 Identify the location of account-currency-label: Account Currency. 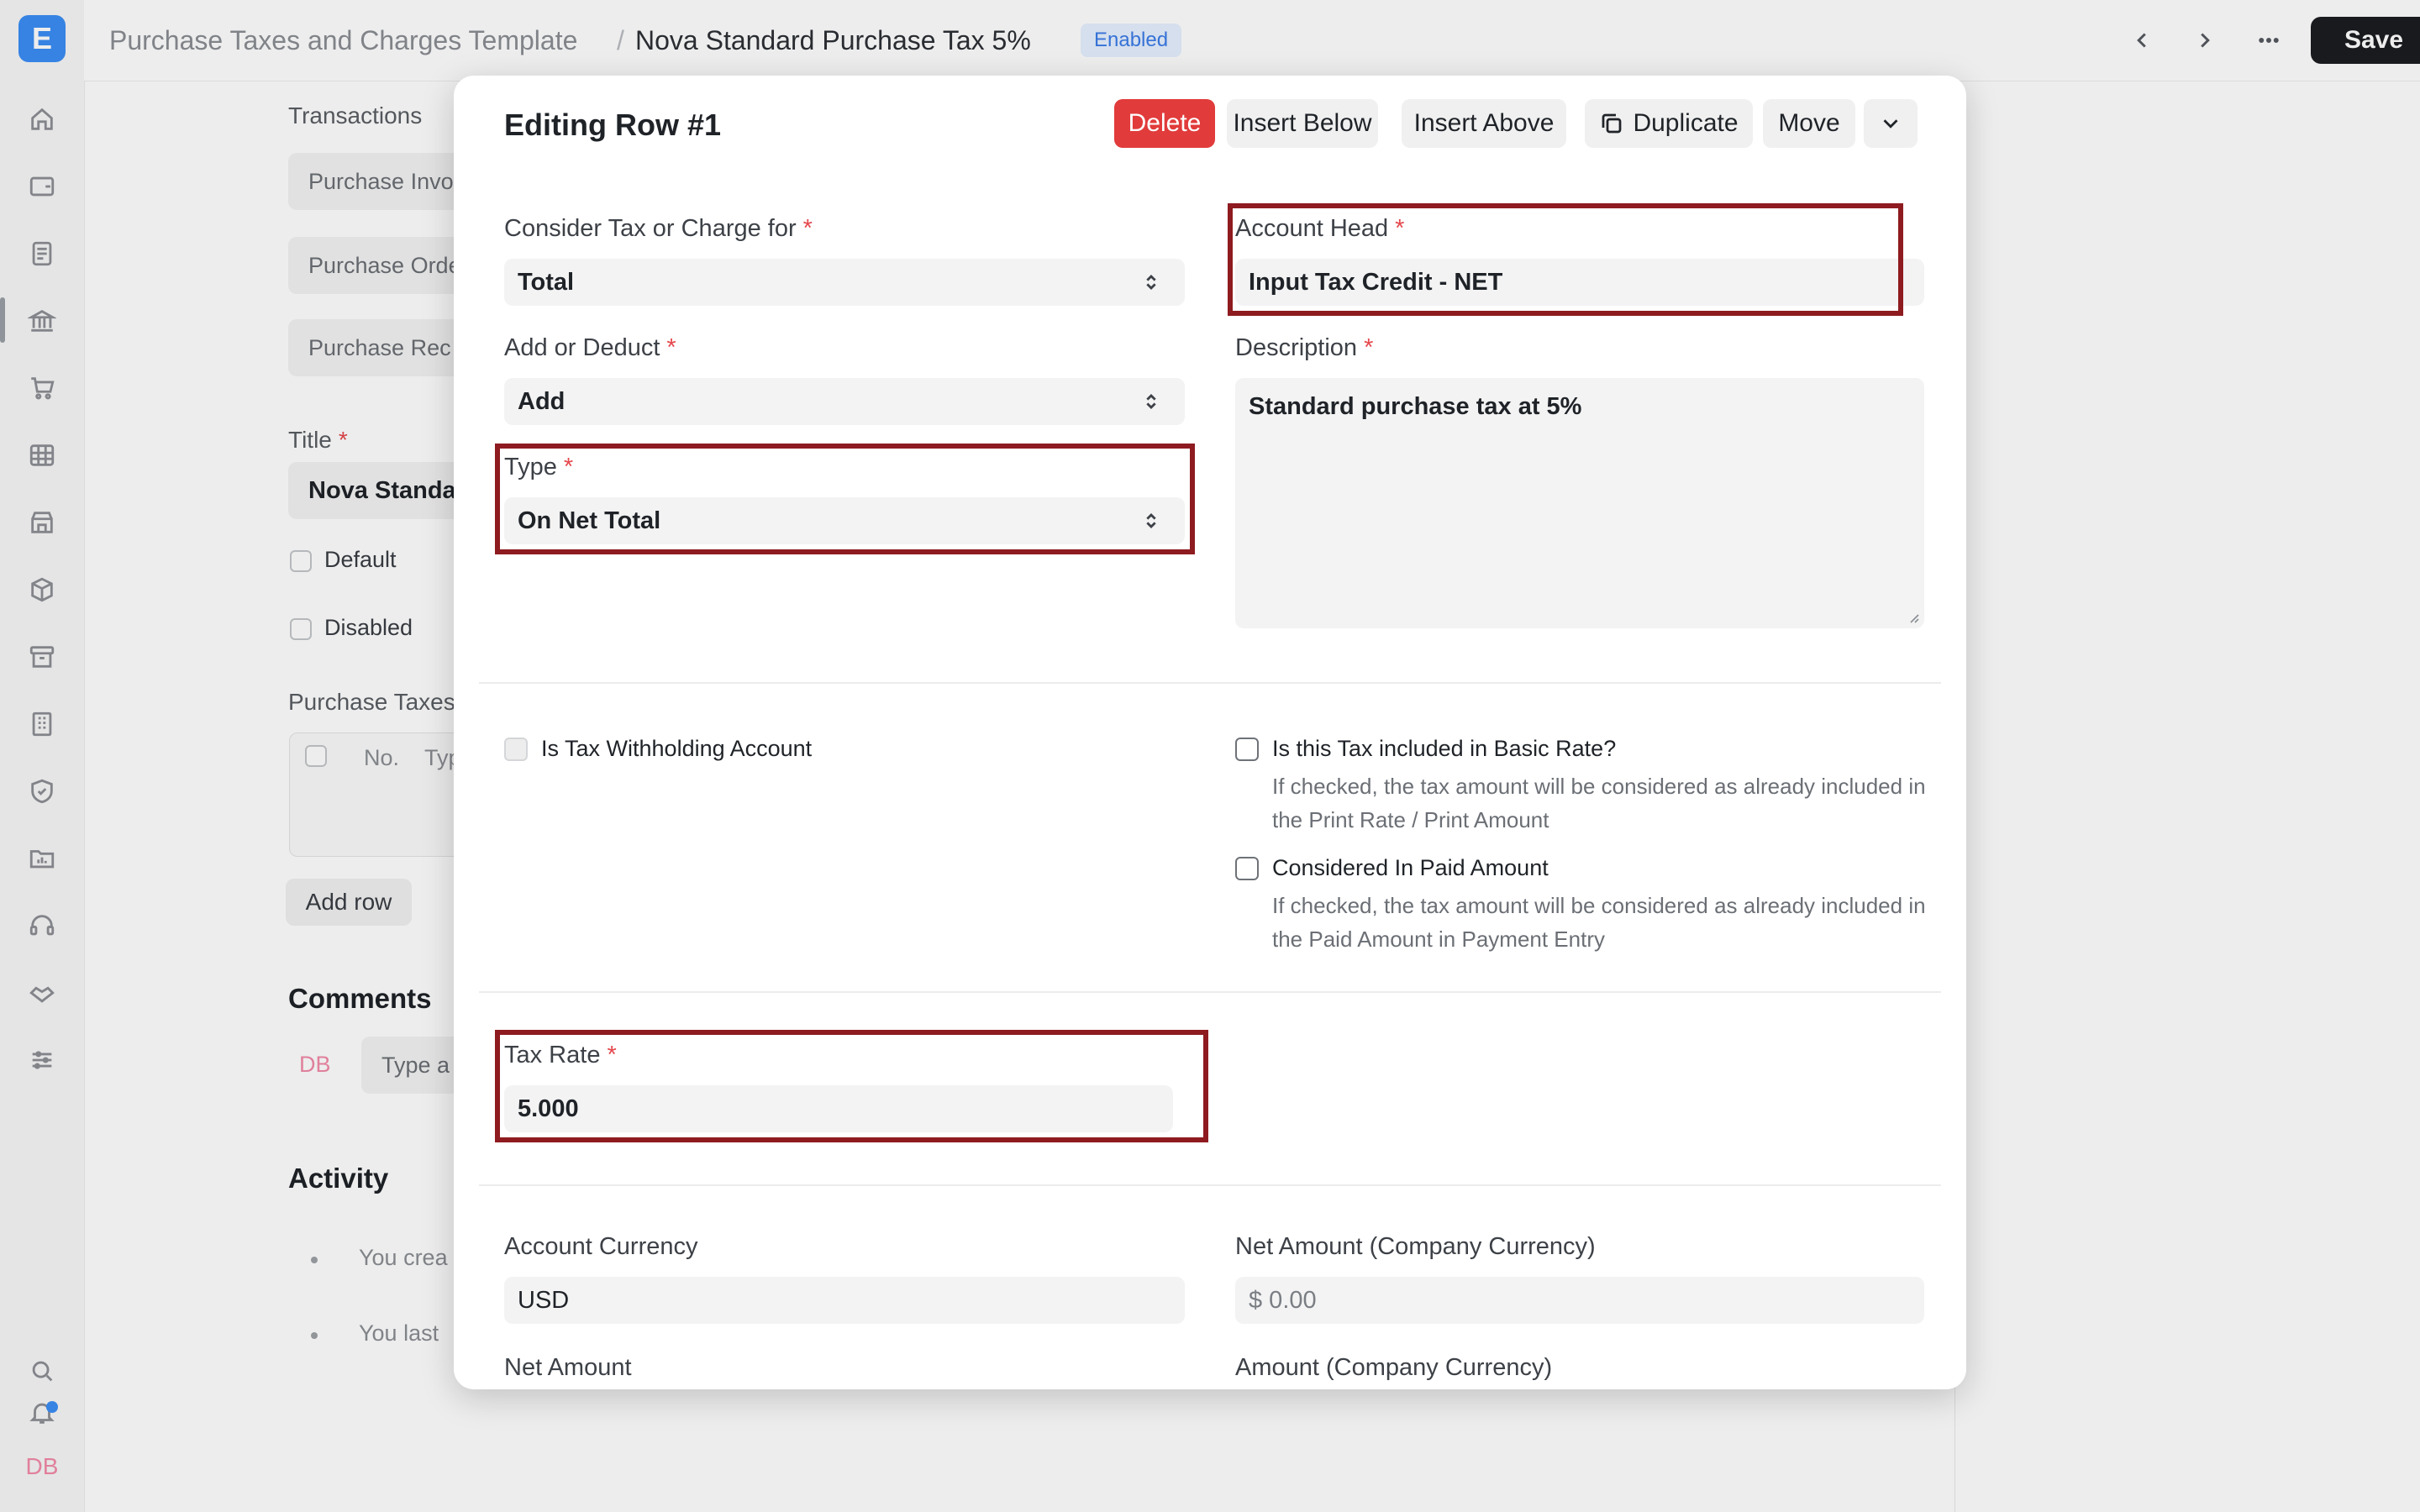
(601, 1246).